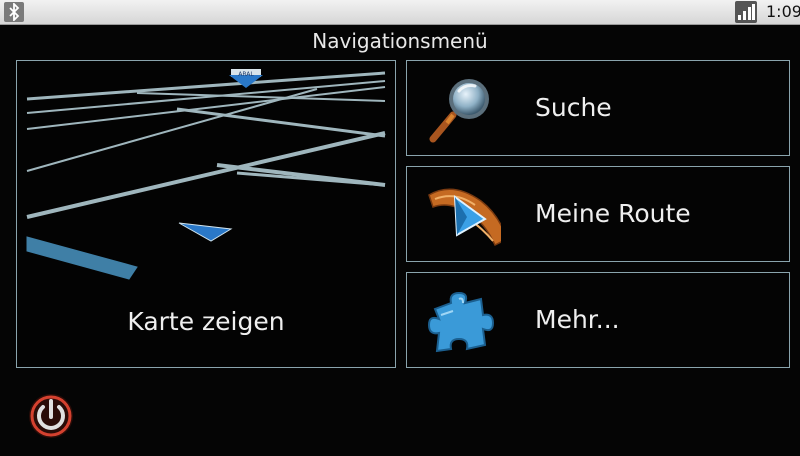 This screenshot has height=456, width=800. What do you see at coordinates (746, 12) in the screenshot?
I see `signal-strength-icon` at bounding box center [746, 12].